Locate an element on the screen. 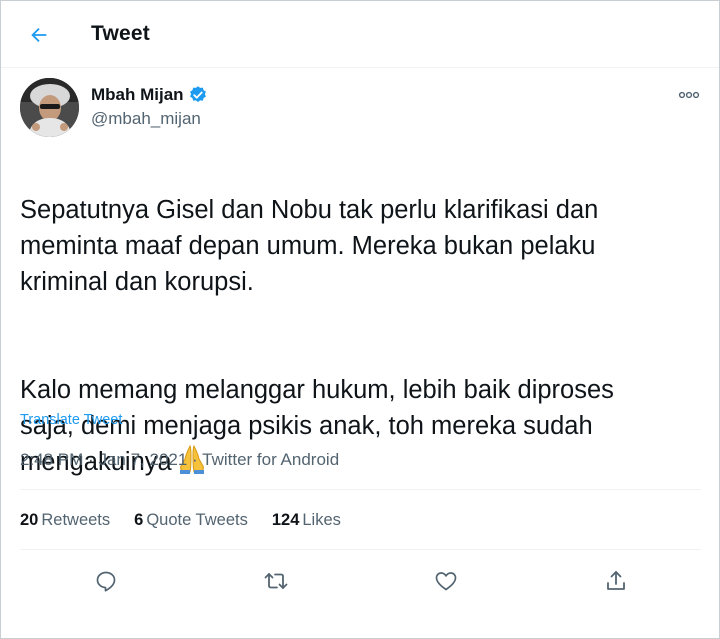 The width and height of the screenshot is (720, 639). reply-icon is located at coordinates (106, 581).